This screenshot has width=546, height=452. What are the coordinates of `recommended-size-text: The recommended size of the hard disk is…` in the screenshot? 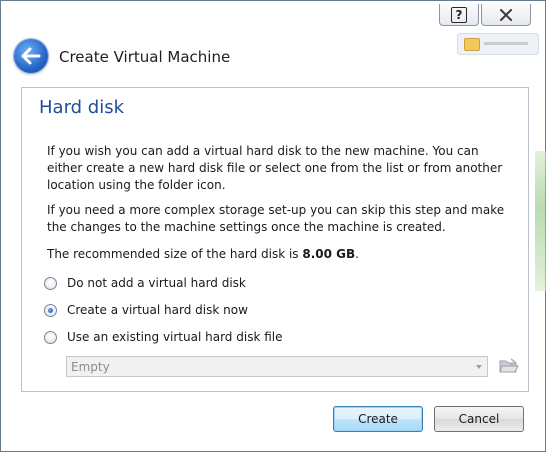 It's located at (282, 254).